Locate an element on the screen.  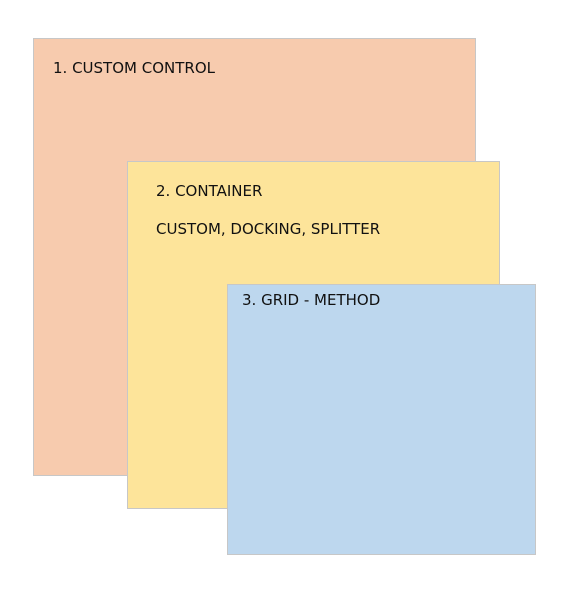
custom-control-title: 1. CUSTOM CONTROL is located at coordinates (134, 68).